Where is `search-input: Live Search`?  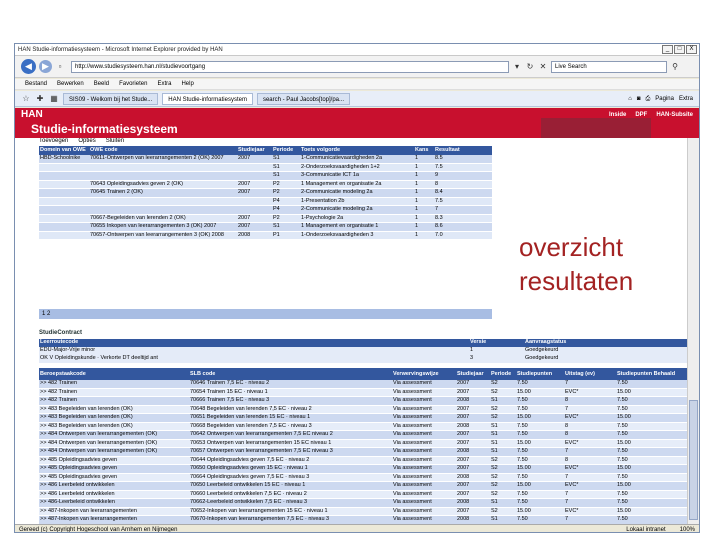 search-input: Live Search is located at coordinates (609, 66).